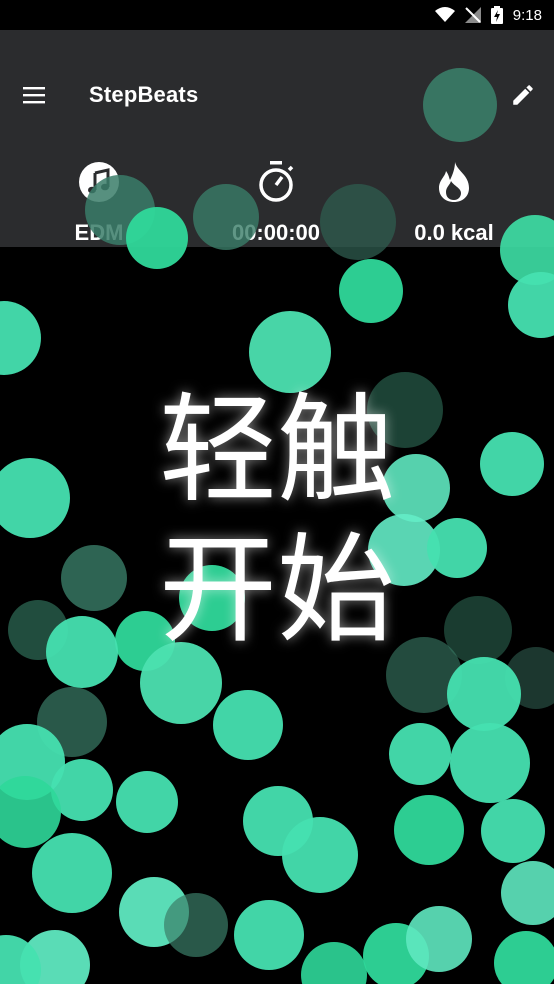 The image size is (554, 984). I want to click on genre-value: EDM, so click(99, 232).